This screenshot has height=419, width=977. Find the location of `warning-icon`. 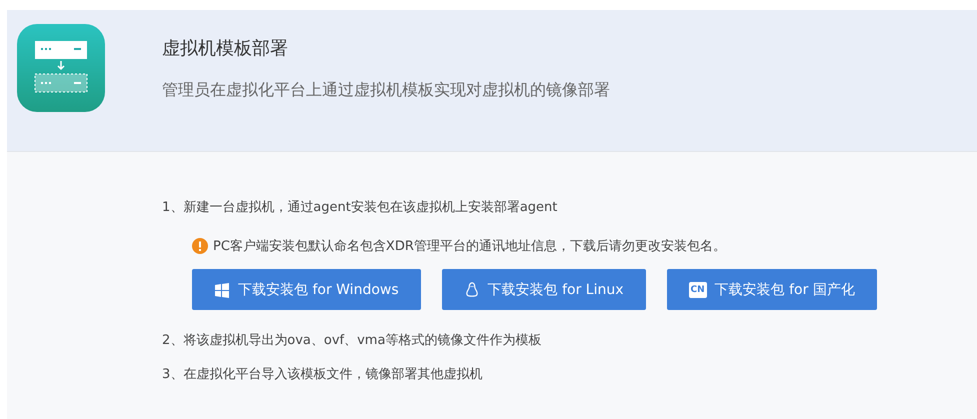

warning-icon is located at coordinates (200, 246).